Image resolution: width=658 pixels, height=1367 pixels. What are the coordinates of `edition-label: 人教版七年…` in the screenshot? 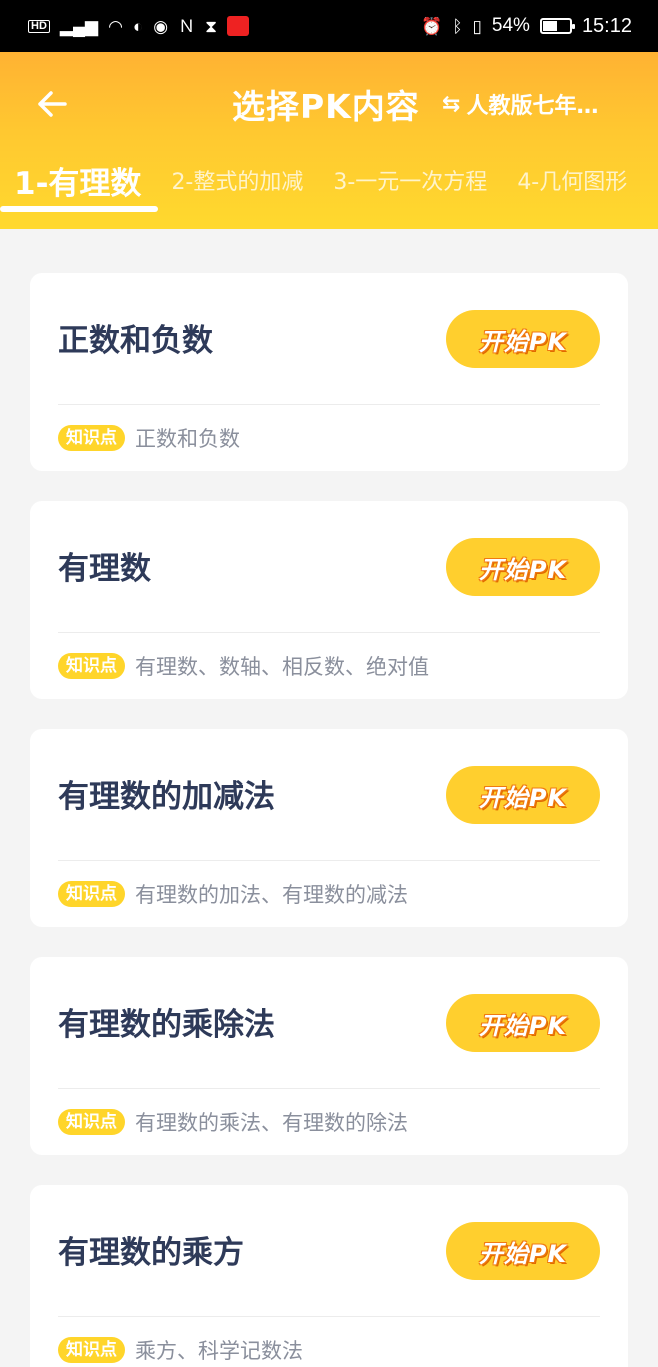 It's located at (532, 106).